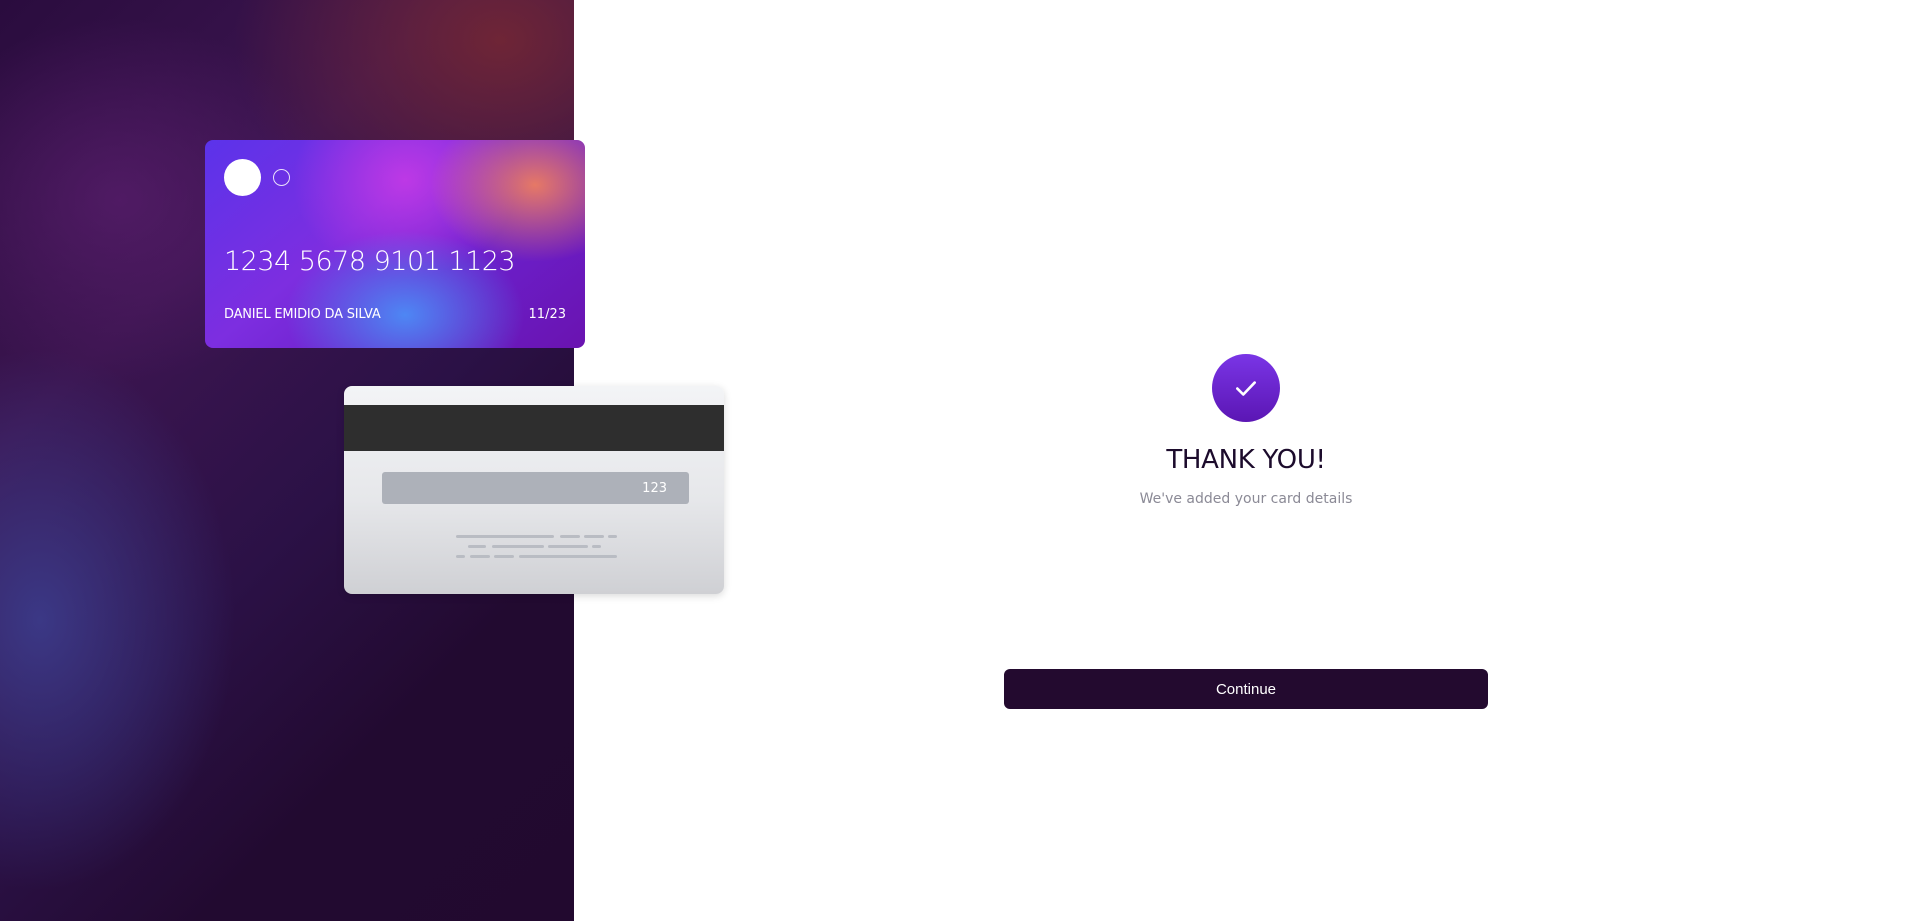 The width and height of the screenshot is (1920, 921). I want to click on card-fine-print, so click(534, 547).